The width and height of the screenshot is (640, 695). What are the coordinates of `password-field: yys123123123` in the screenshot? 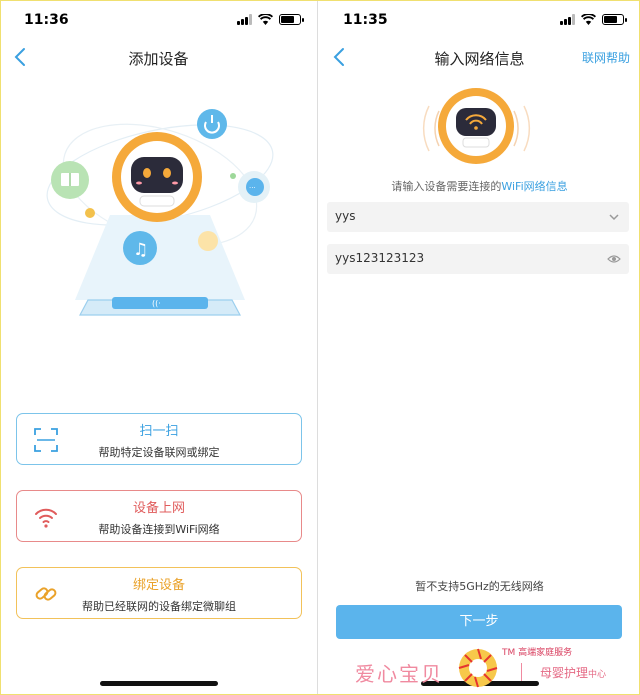 It's located at (478, 259).